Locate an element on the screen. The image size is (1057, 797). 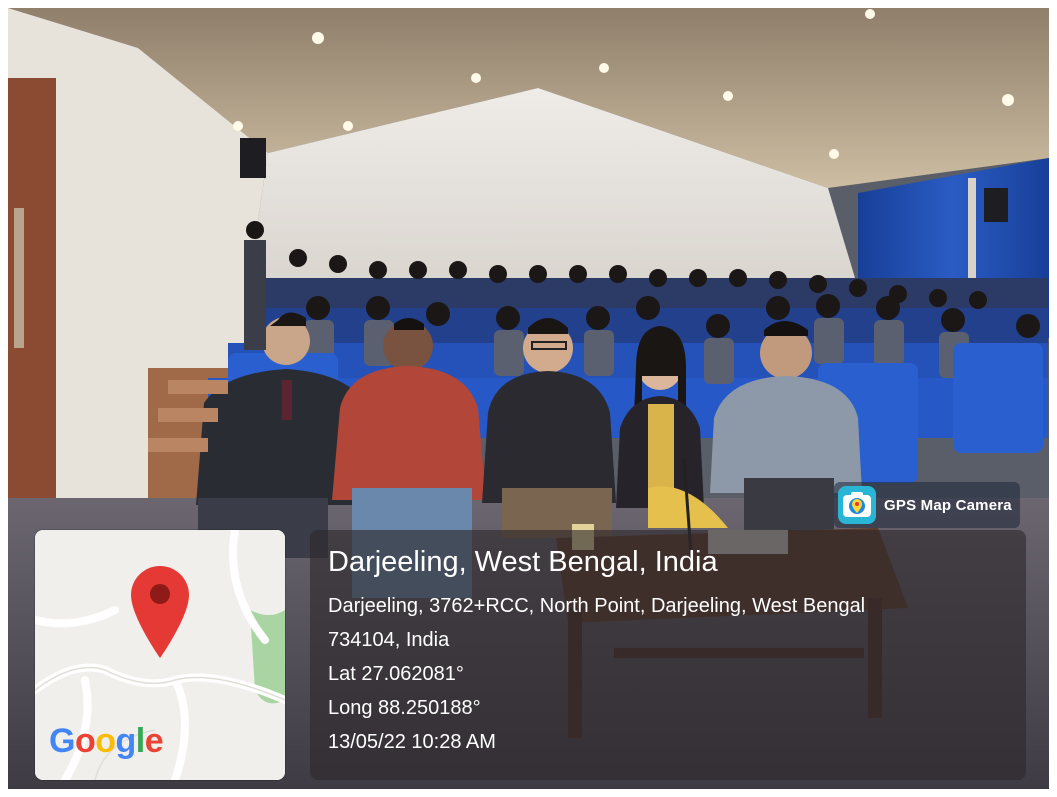
google-logo: Google is located at coordinates (106, 741).